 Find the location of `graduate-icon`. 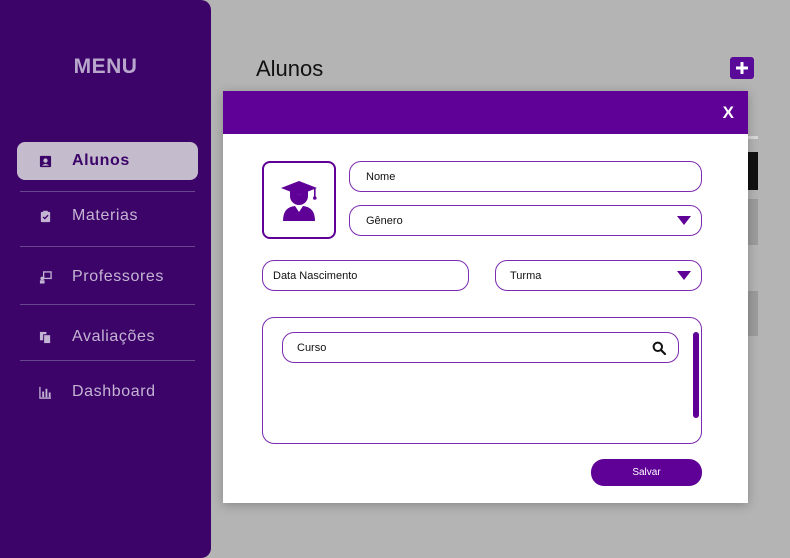

graduate-icon is located at coordinates (299, 201).